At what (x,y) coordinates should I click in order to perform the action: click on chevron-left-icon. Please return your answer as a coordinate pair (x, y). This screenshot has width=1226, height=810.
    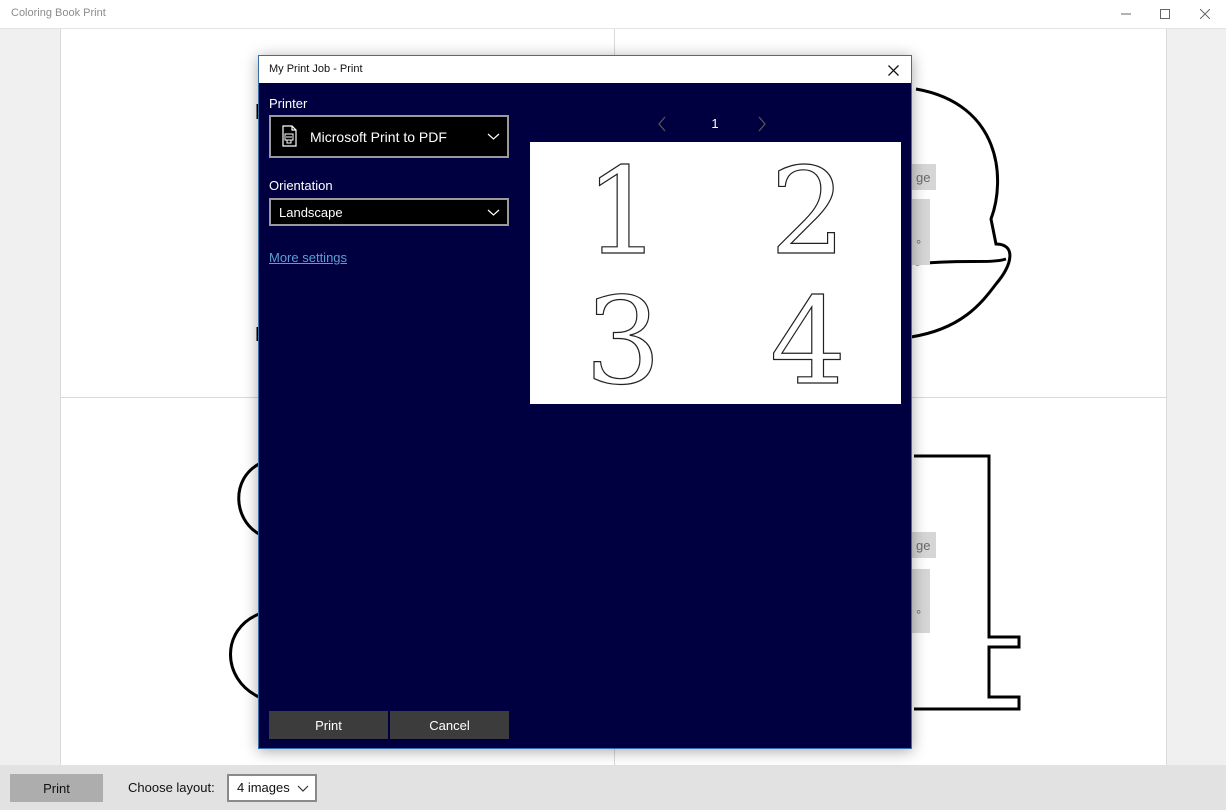
    Looking at the image, I should click on (662, 124).